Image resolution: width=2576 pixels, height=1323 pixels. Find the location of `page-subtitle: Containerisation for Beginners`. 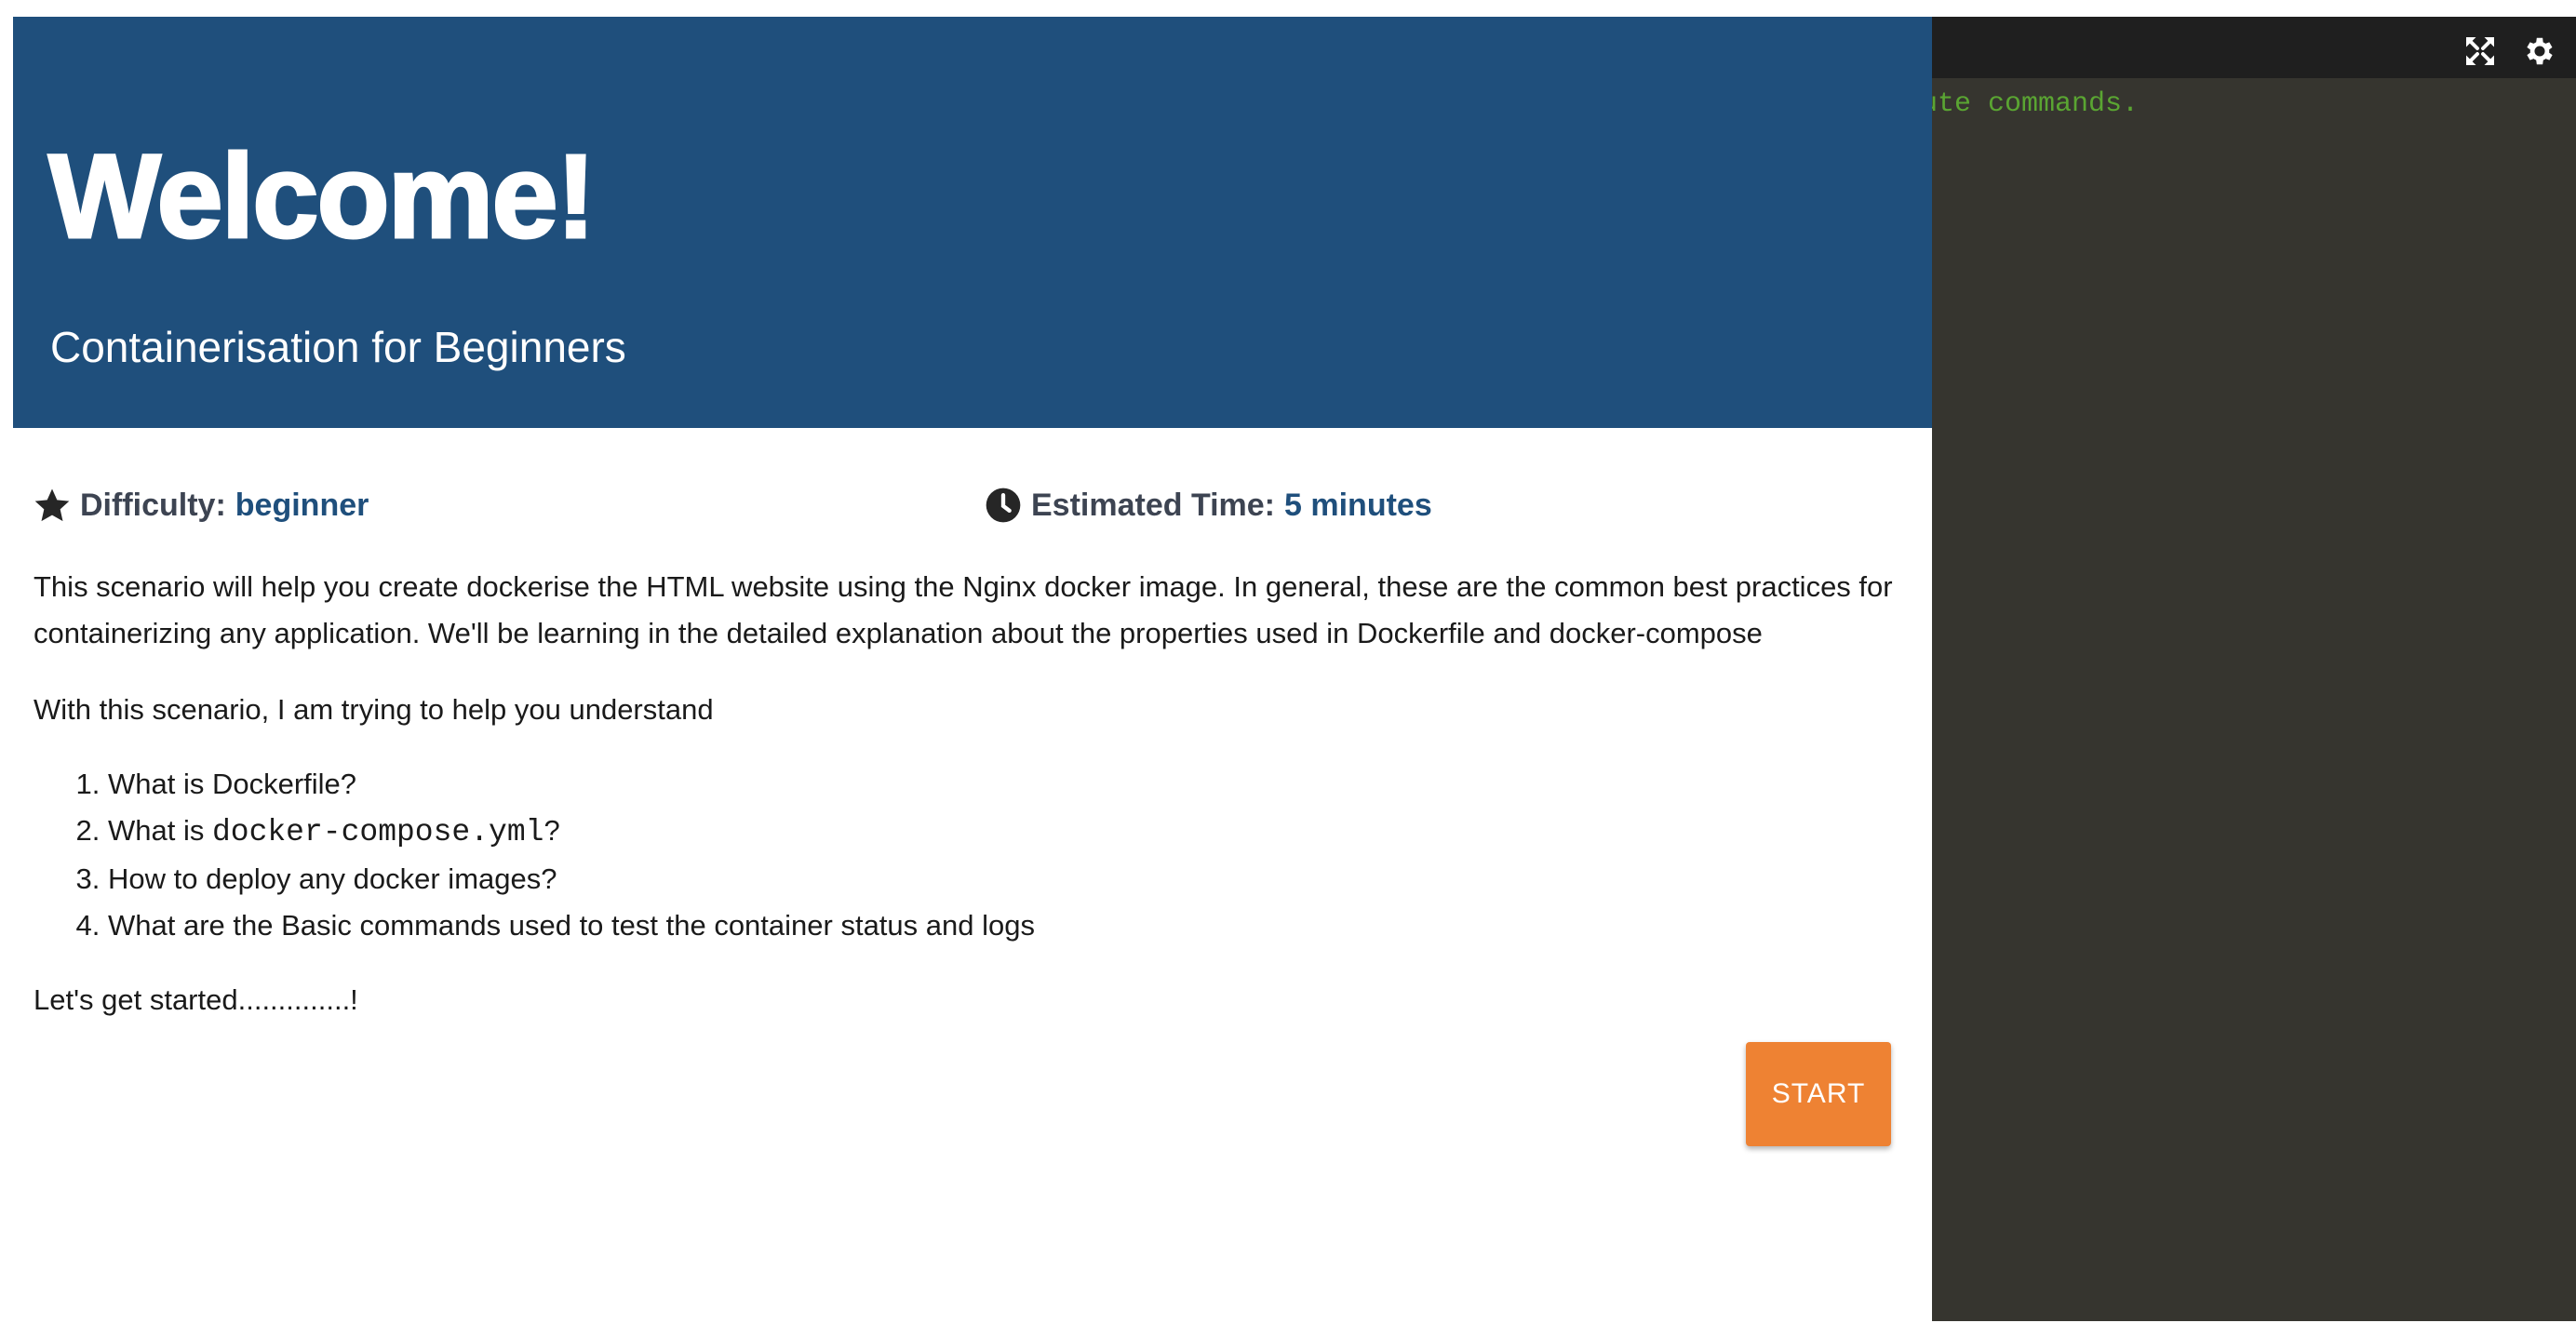

page-subtitle: Containerisation for Beginners is located at coordinates (338, 347).